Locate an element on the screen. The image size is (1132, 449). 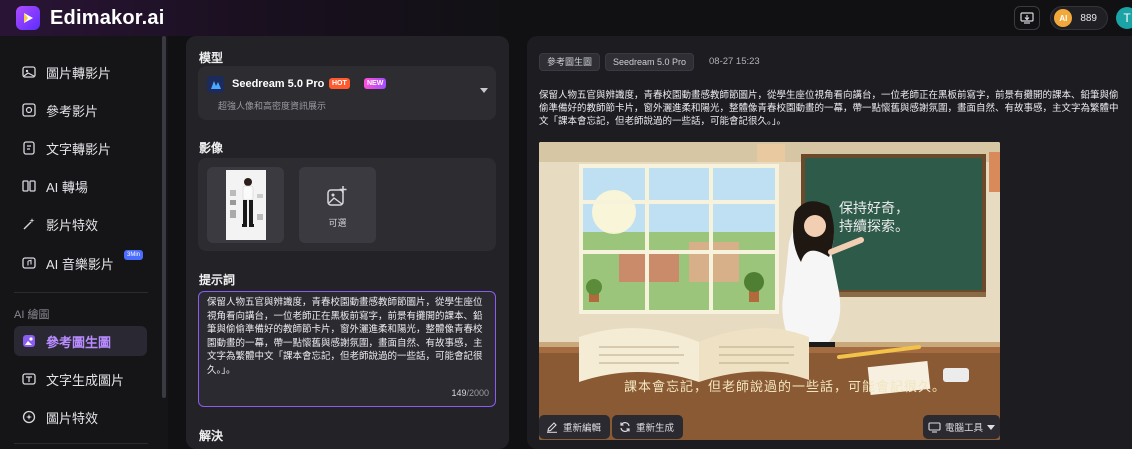
regenerate-button: 重新生成 is located at coordinates (648, 427).